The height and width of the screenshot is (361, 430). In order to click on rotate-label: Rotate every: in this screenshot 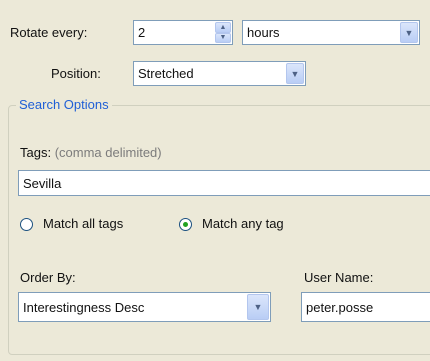, I will do `click(49, 32)`.